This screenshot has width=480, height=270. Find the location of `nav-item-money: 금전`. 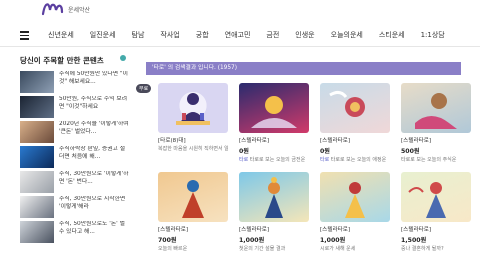

nav-item-money: 금전 is located at coordinates (272, 35).